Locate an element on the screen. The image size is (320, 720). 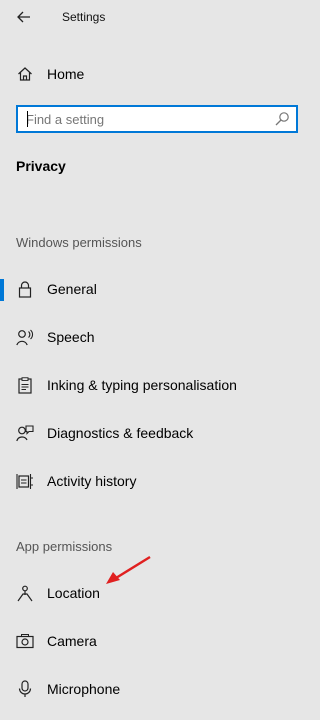
nav-item-speech: Speech is located at coordinates (160, 337).